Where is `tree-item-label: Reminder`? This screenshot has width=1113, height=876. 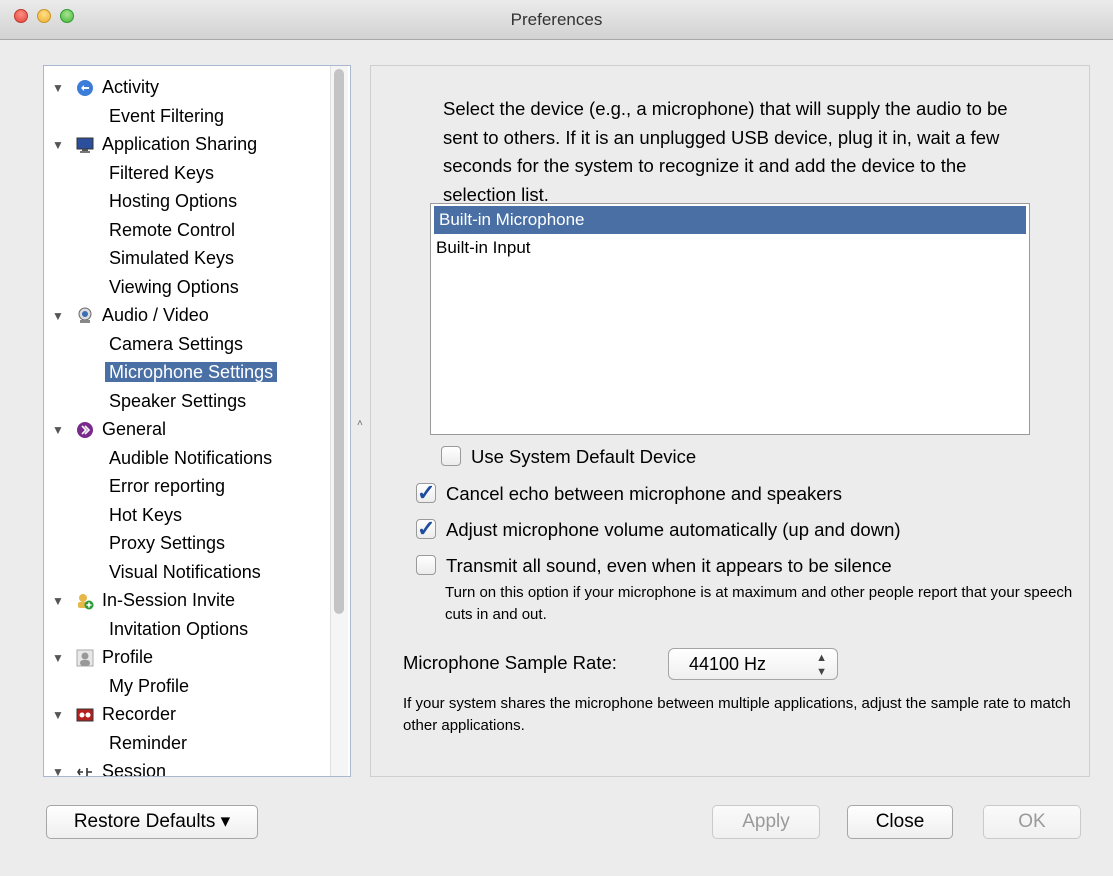 tree-item-label: Reminder is located at coordinates (148, 742).